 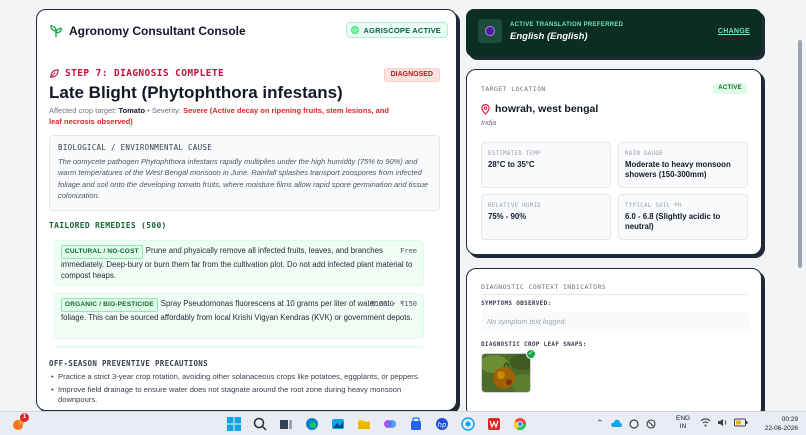 What do you see at coordinates (515, 206) in the screenshot?
I see `metric-label: RELATIVE HUMID` at bounding box center [515, 206].